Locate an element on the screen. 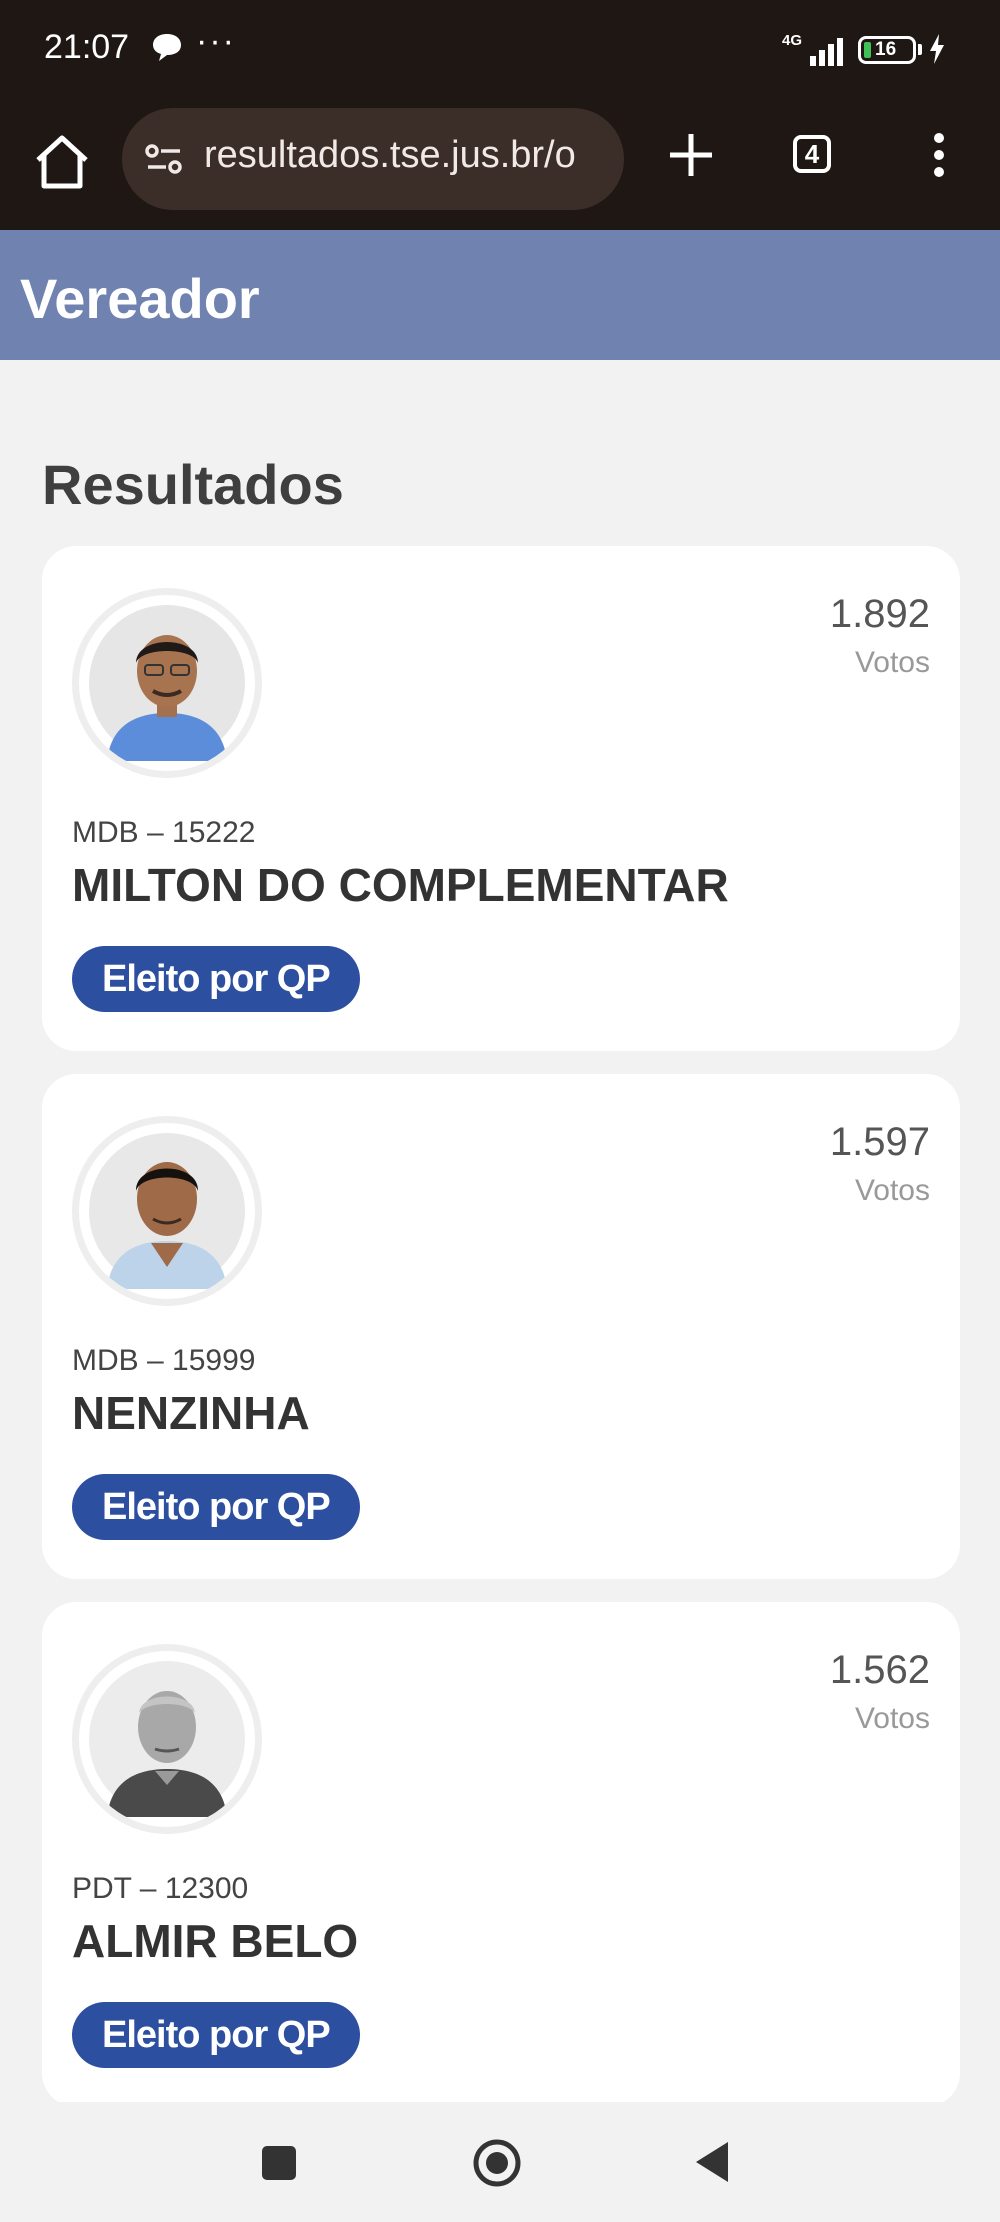 The image size is (1000, 2222). network-type: 4G is located at coordinates (792, 40).